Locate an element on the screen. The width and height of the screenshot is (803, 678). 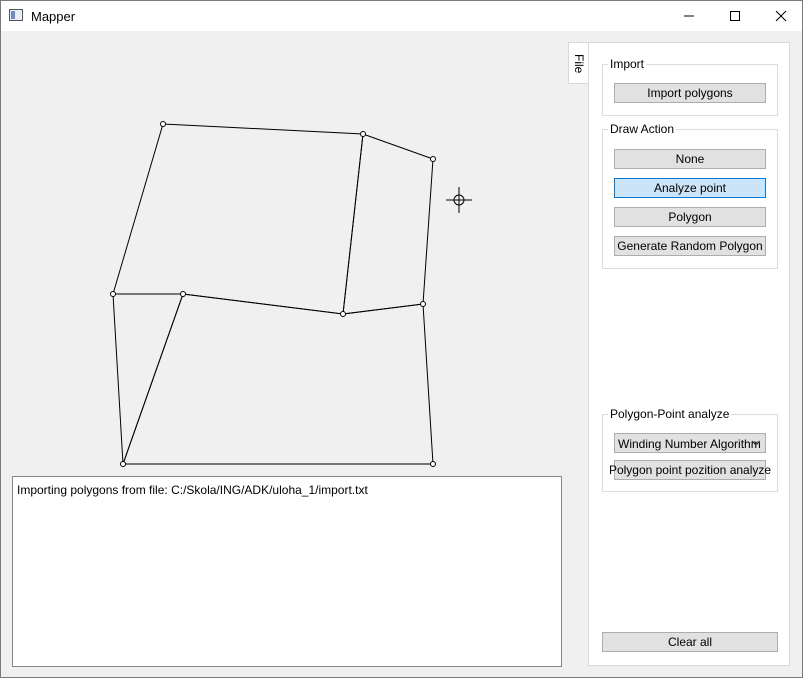
clear-all-button: Clear all is located at coordinates (690, 642).